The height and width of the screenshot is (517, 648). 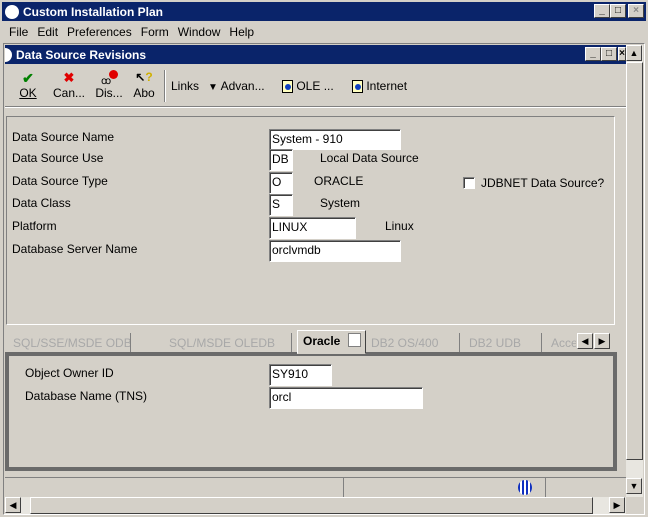 What do you see at coordinates (618, 11) in the screenshot?
I see `maximize-button: □` at bounding box center [618, 11].